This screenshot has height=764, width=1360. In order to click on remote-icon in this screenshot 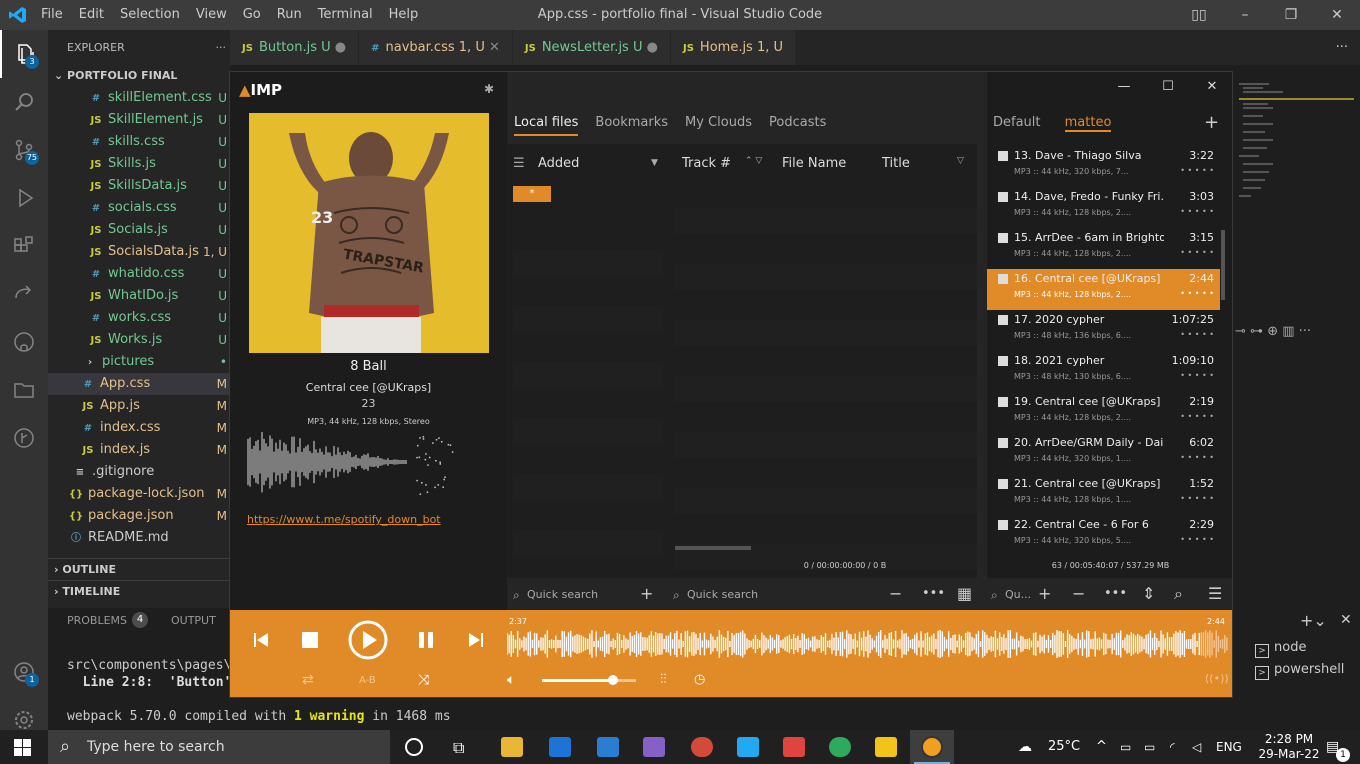, I will do `click(24, 294)`.